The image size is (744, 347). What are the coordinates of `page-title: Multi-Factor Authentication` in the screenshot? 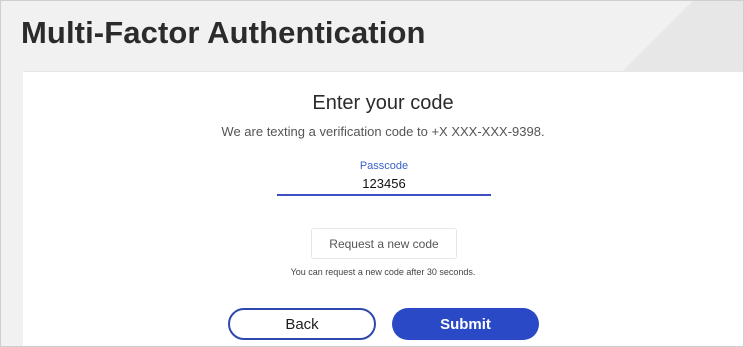 It's located at (223, 32).